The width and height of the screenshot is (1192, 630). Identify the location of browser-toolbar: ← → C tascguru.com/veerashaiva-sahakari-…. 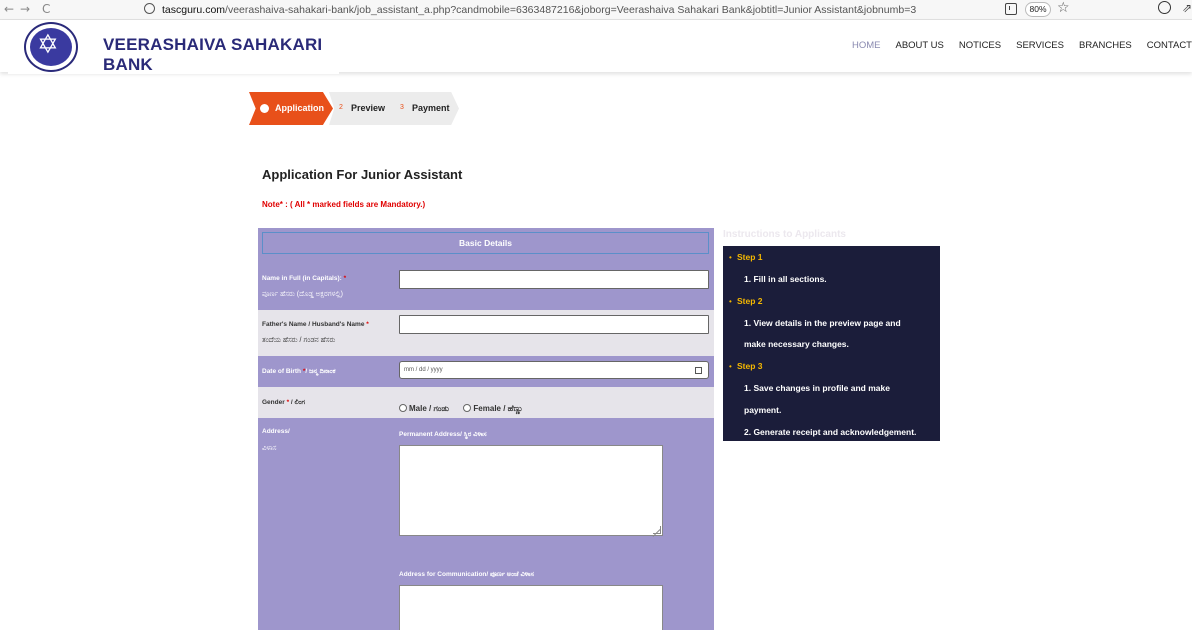
(596, 10).